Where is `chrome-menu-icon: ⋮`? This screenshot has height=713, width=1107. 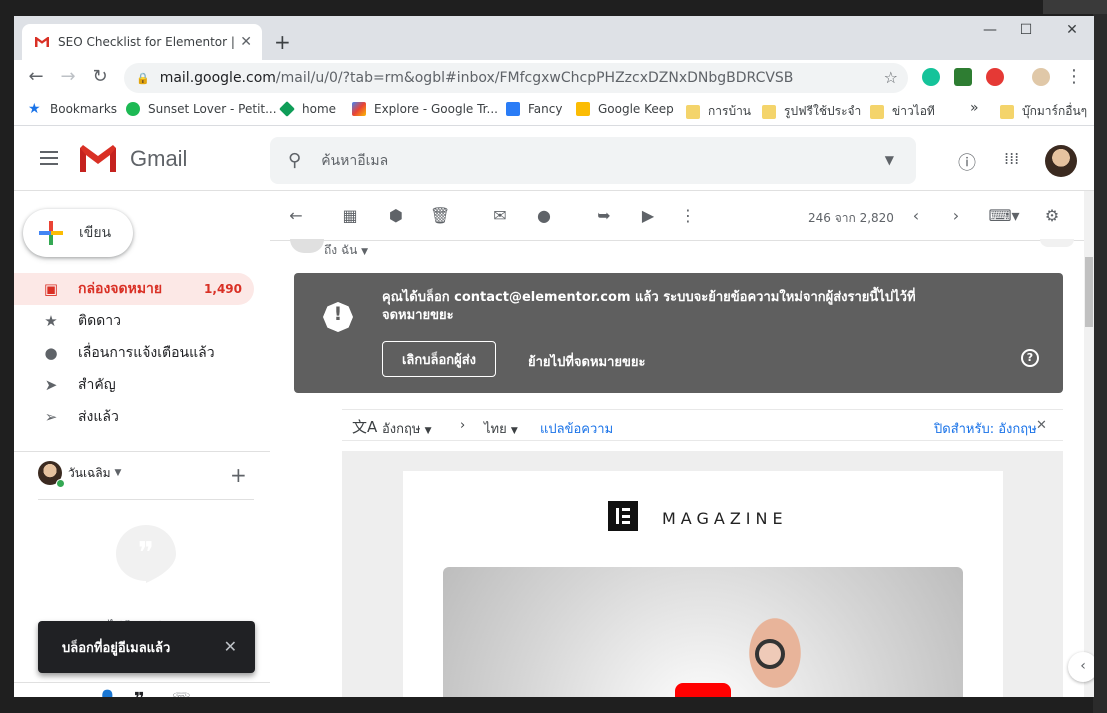
chrome-menu-icon: ⋮ is located at coordinates (1074, 76).